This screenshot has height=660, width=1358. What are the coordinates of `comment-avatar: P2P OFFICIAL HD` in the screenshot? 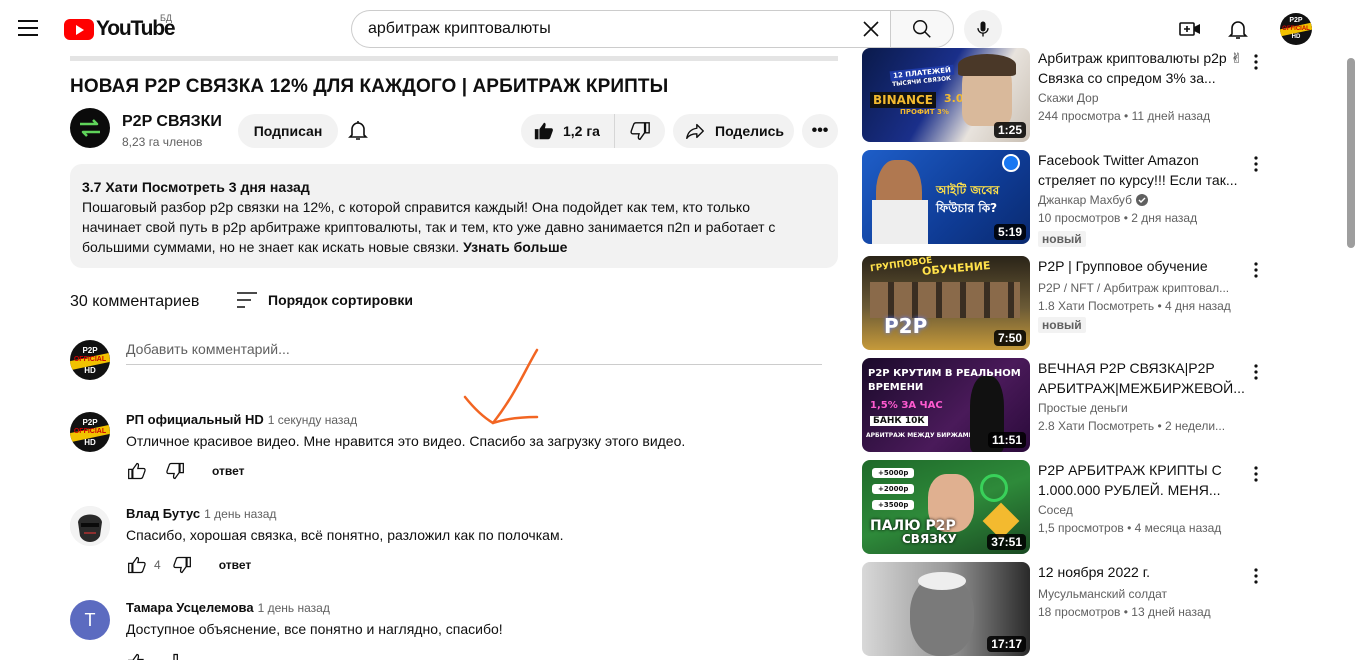 It's located at (90, 432).